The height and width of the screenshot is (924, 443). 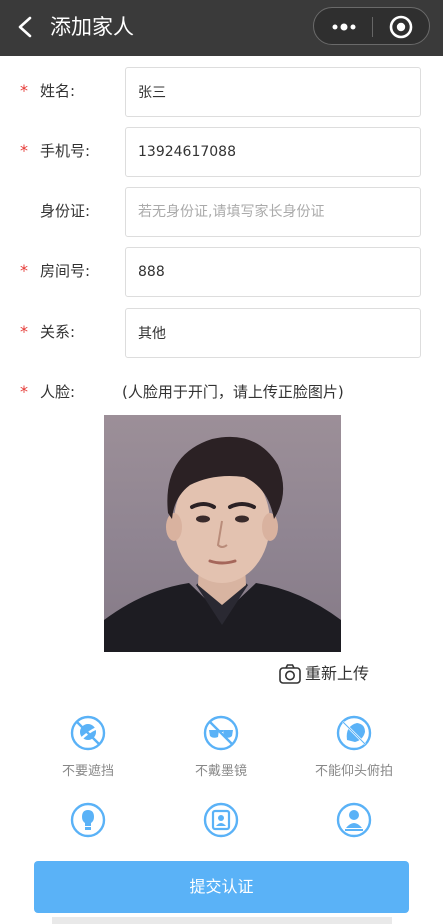 I want to click on tip-caption: 不能仰头俯拍, so click(x=353, y=771).